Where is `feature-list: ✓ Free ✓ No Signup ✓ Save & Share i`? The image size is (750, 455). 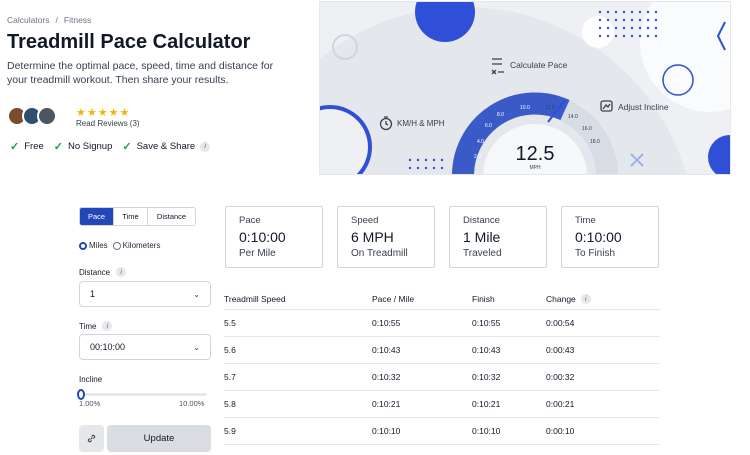
feature-list: ✓ Free ✓ No Signup ✓ Save & Share i is located at coordinates (110, 146).